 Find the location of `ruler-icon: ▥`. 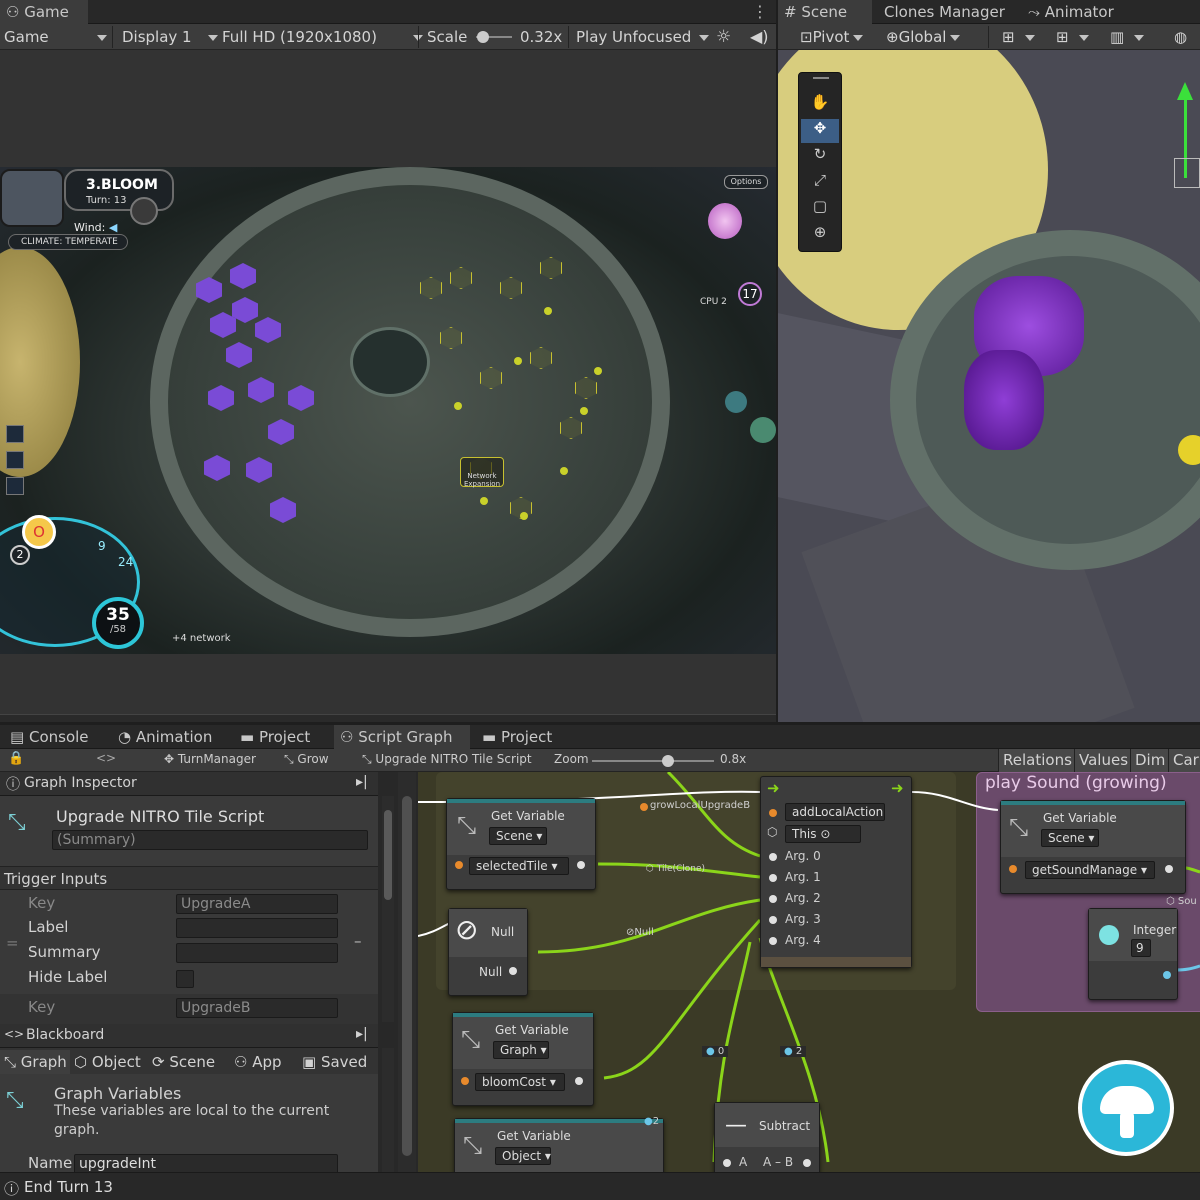

ruler-icon: ▥ is located at coordinates (1127, 37).